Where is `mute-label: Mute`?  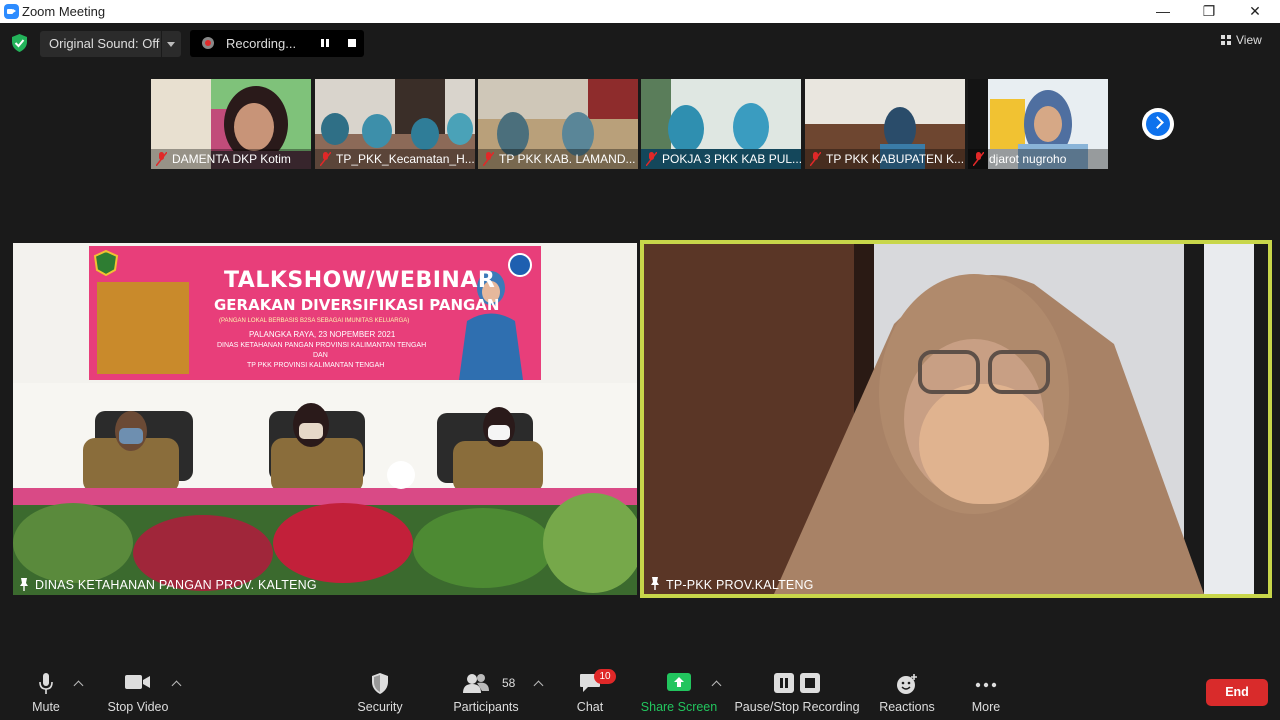
mute-label: Mute is located at coordinates (46, 707).